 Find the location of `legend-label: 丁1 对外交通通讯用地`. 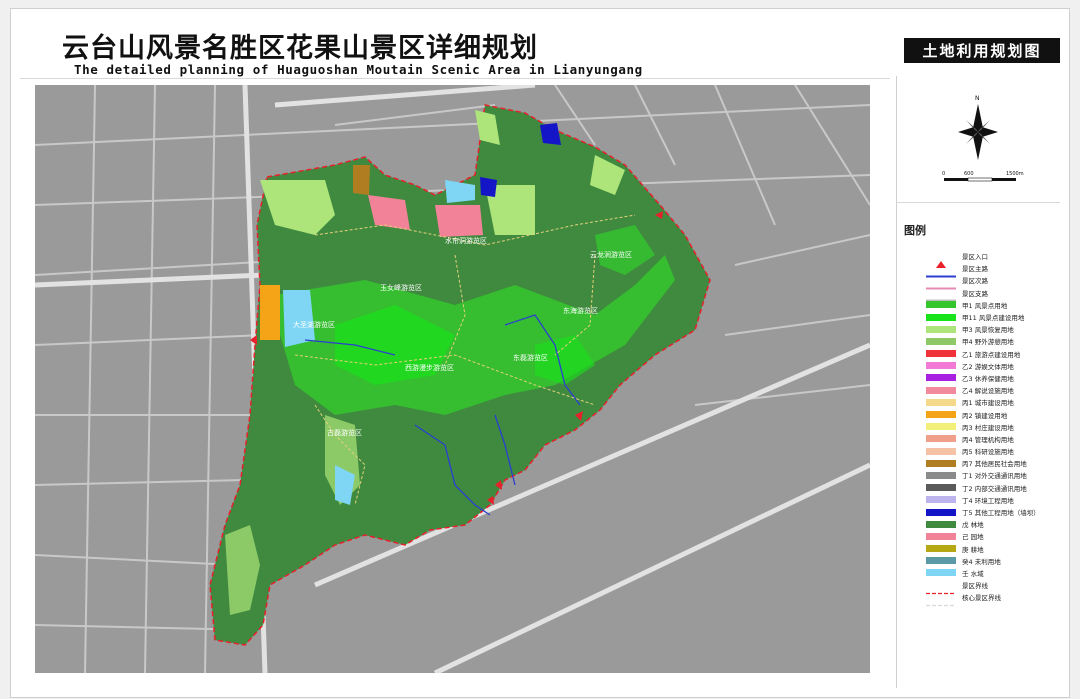

legend-label: 丁1 对外交通通讯用地 is located at coordinates (994, 476).